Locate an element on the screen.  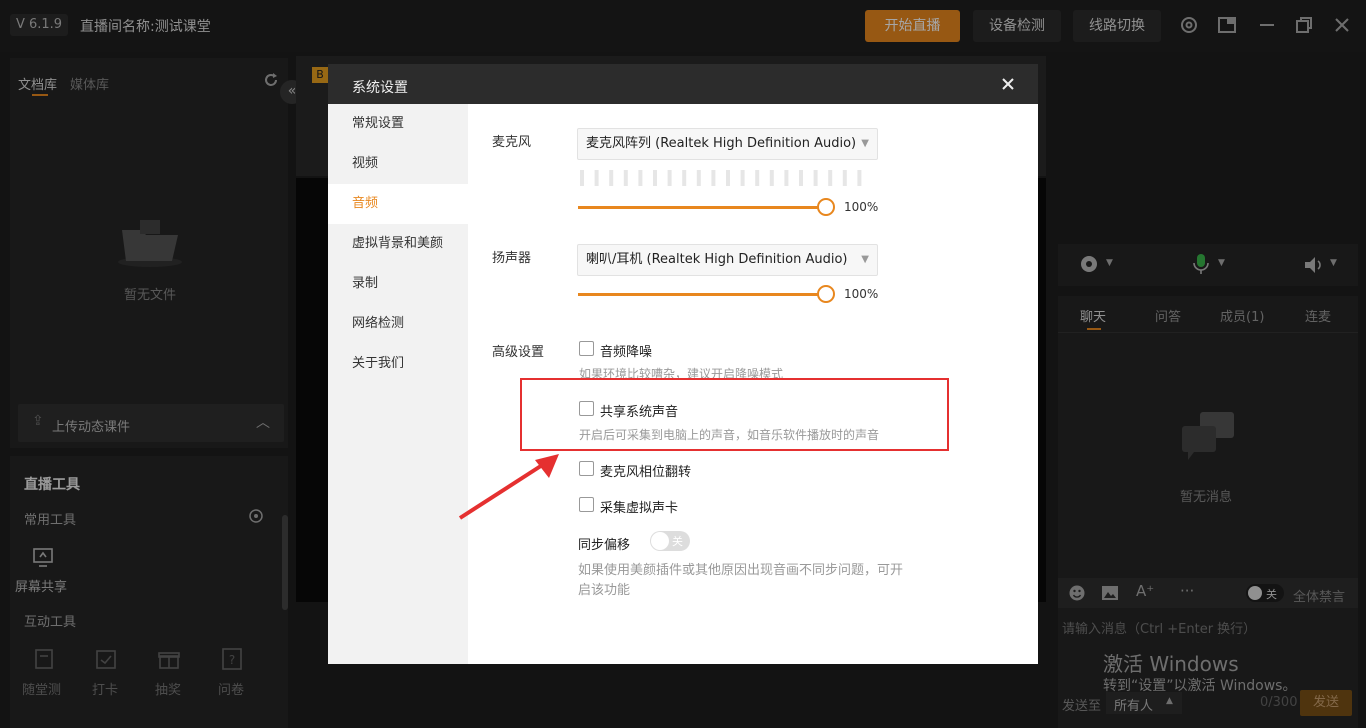
nav-video: 视频 is located at coordinates (398, 164).